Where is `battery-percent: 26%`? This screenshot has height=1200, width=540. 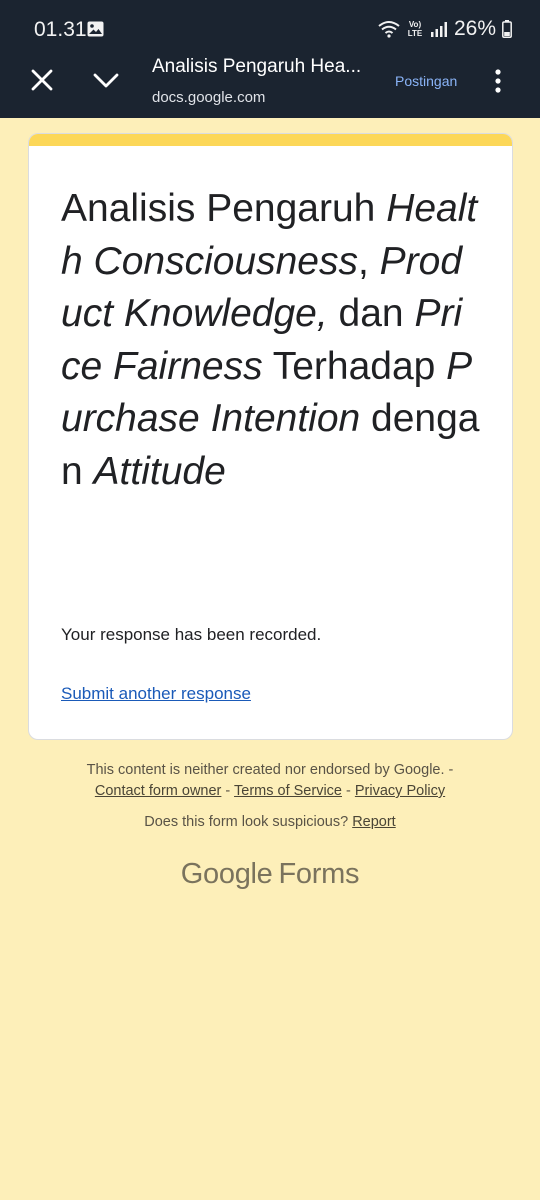
battery-percent: 26% is located at coordinates (474, 28).